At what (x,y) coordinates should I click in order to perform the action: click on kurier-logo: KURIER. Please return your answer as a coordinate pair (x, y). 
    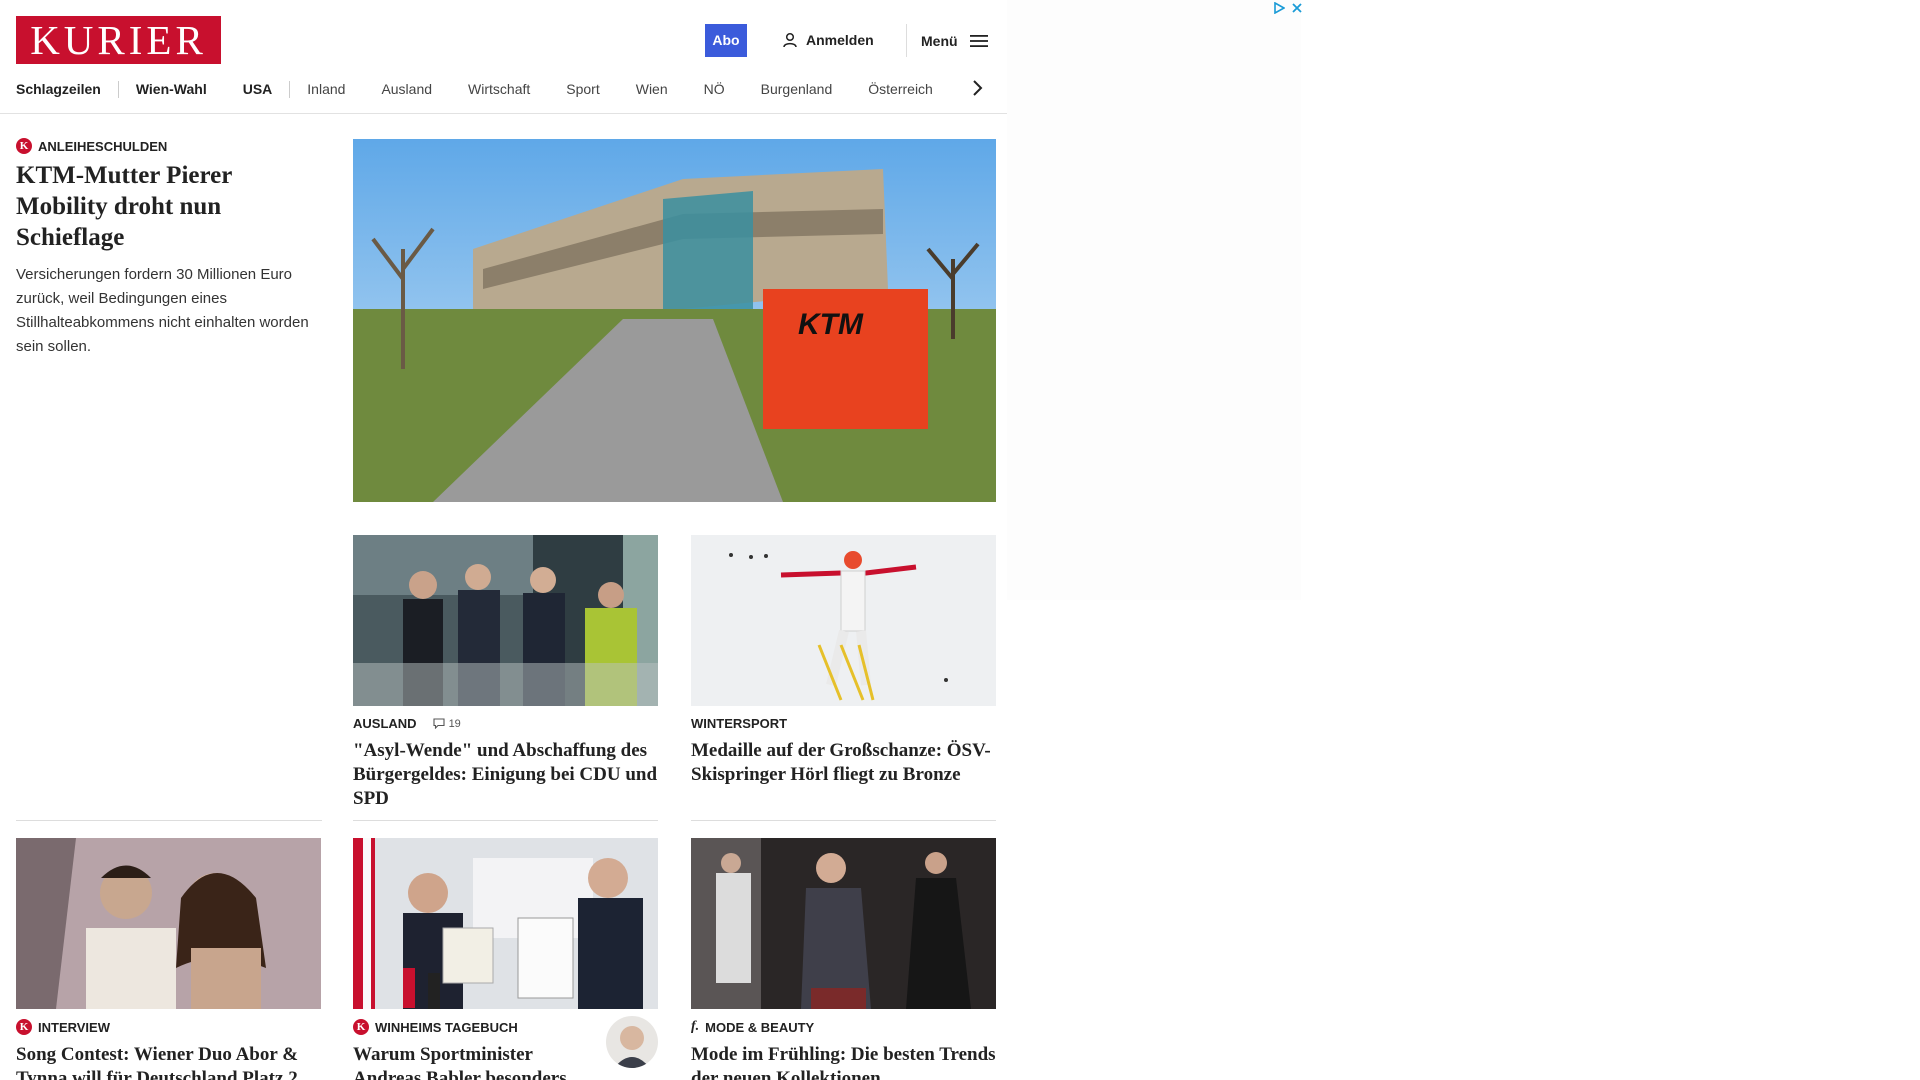
    Looking at the image, I should click on (118, 40).